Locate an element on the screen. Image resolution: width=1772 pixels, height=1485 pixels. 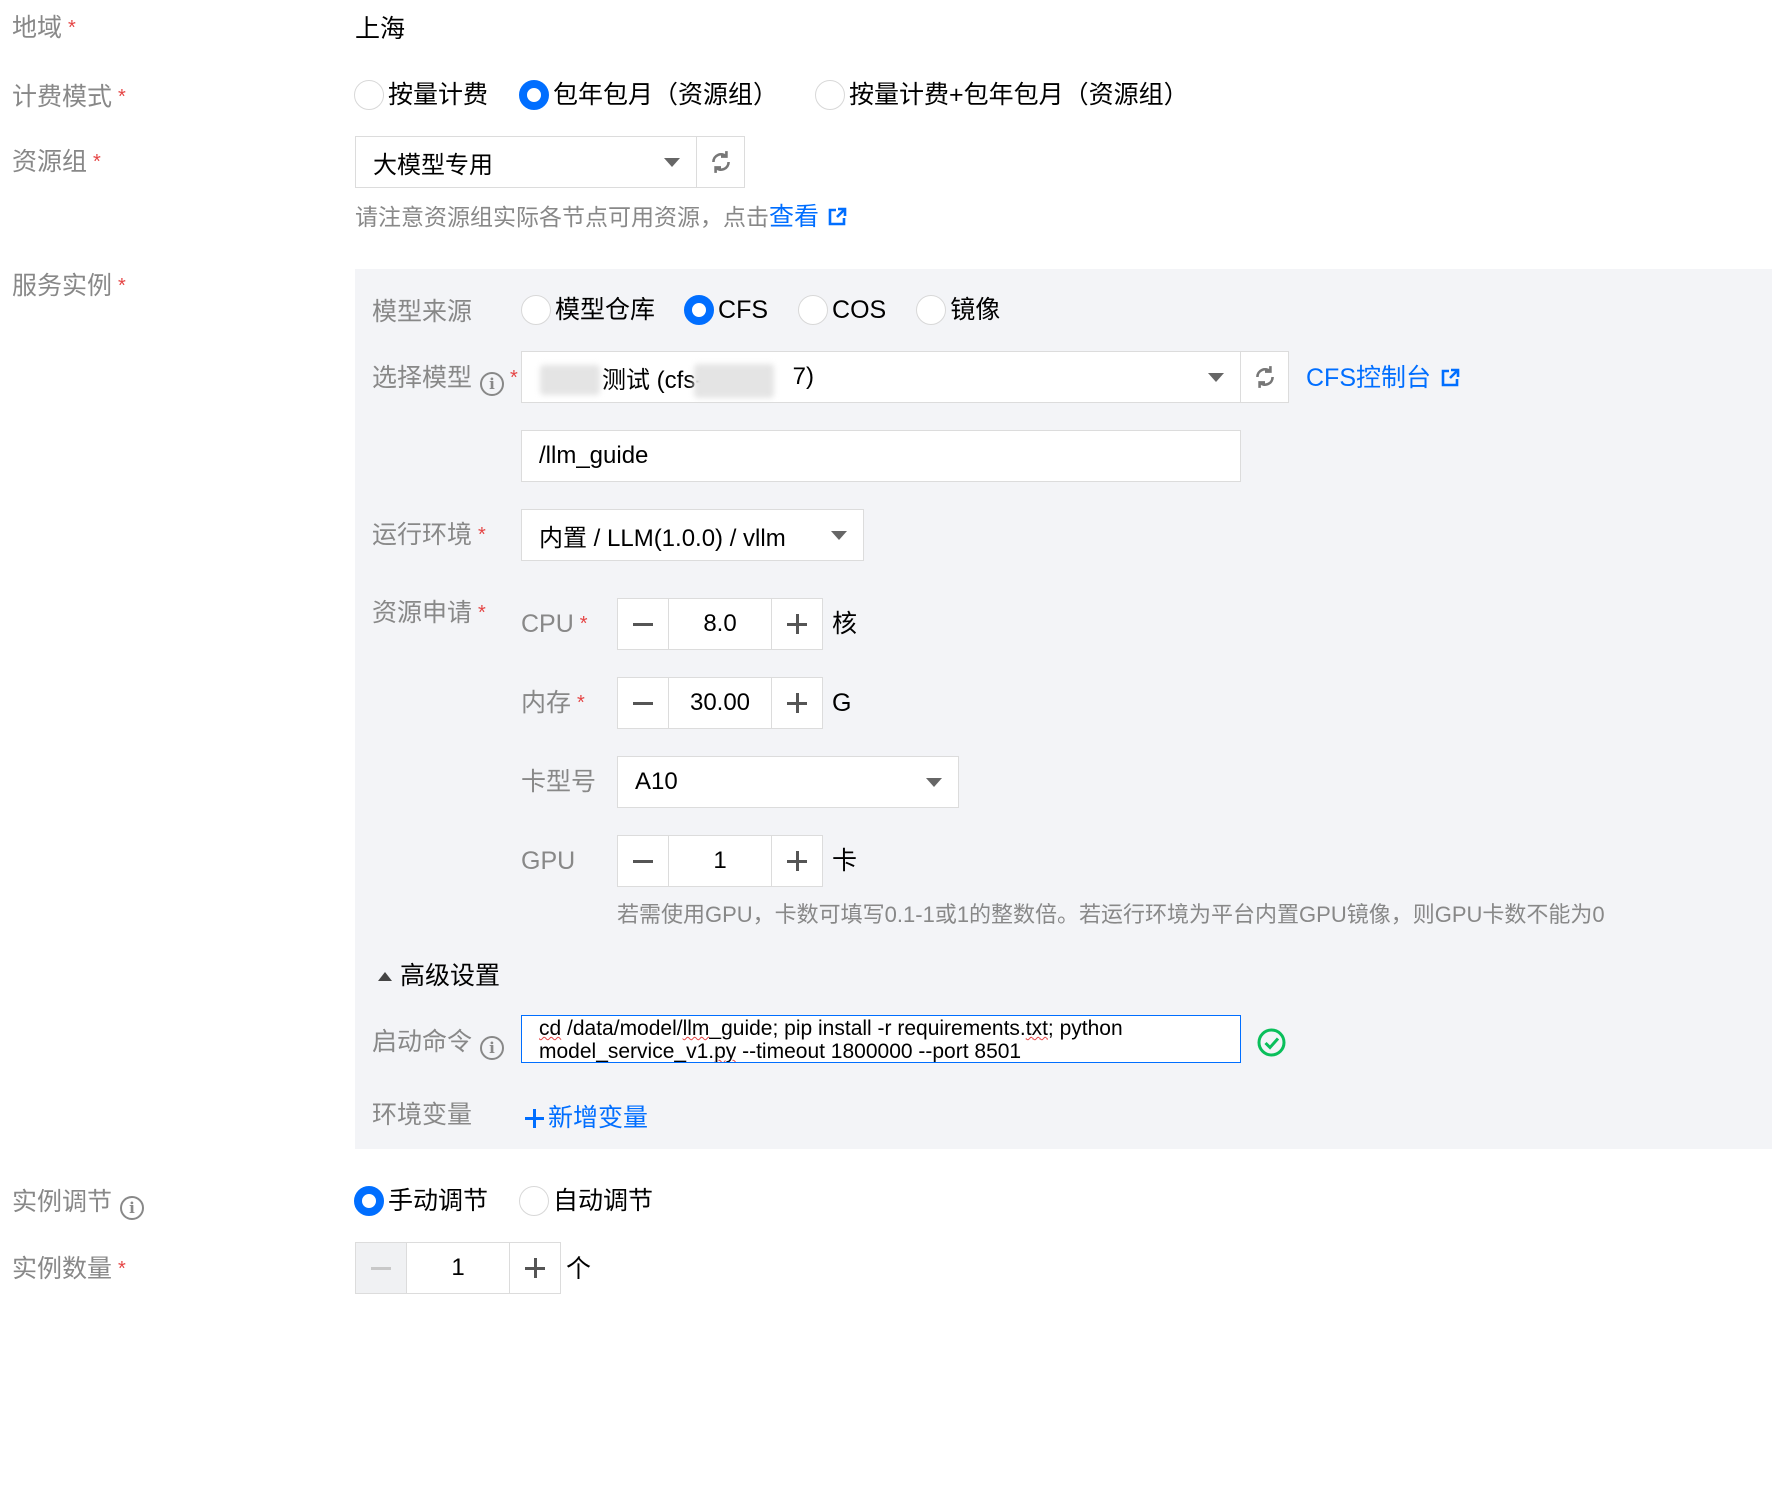
model-source-radio-repo: 模型仓库 is located at coordinates (588, 310).